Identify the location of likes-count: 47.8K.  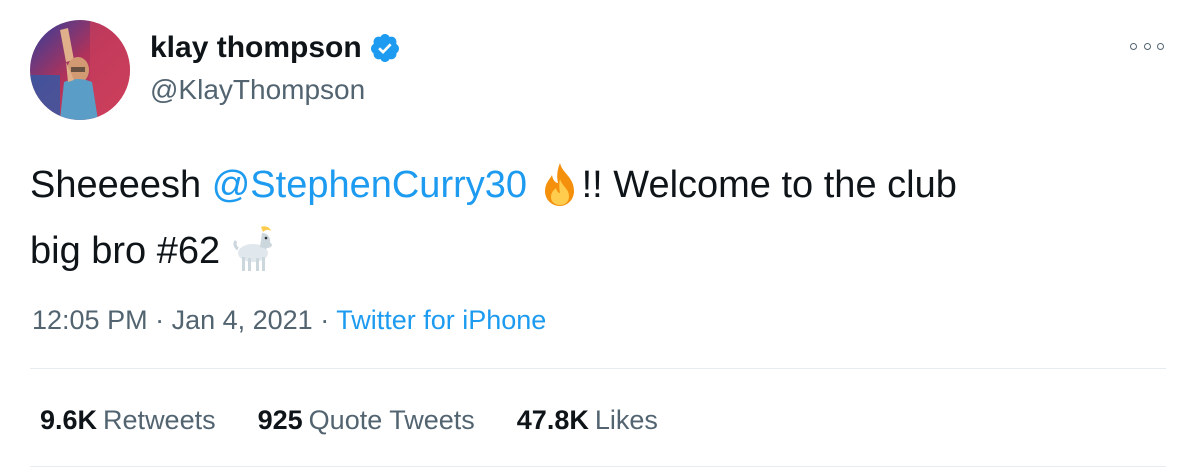
(552, 420).